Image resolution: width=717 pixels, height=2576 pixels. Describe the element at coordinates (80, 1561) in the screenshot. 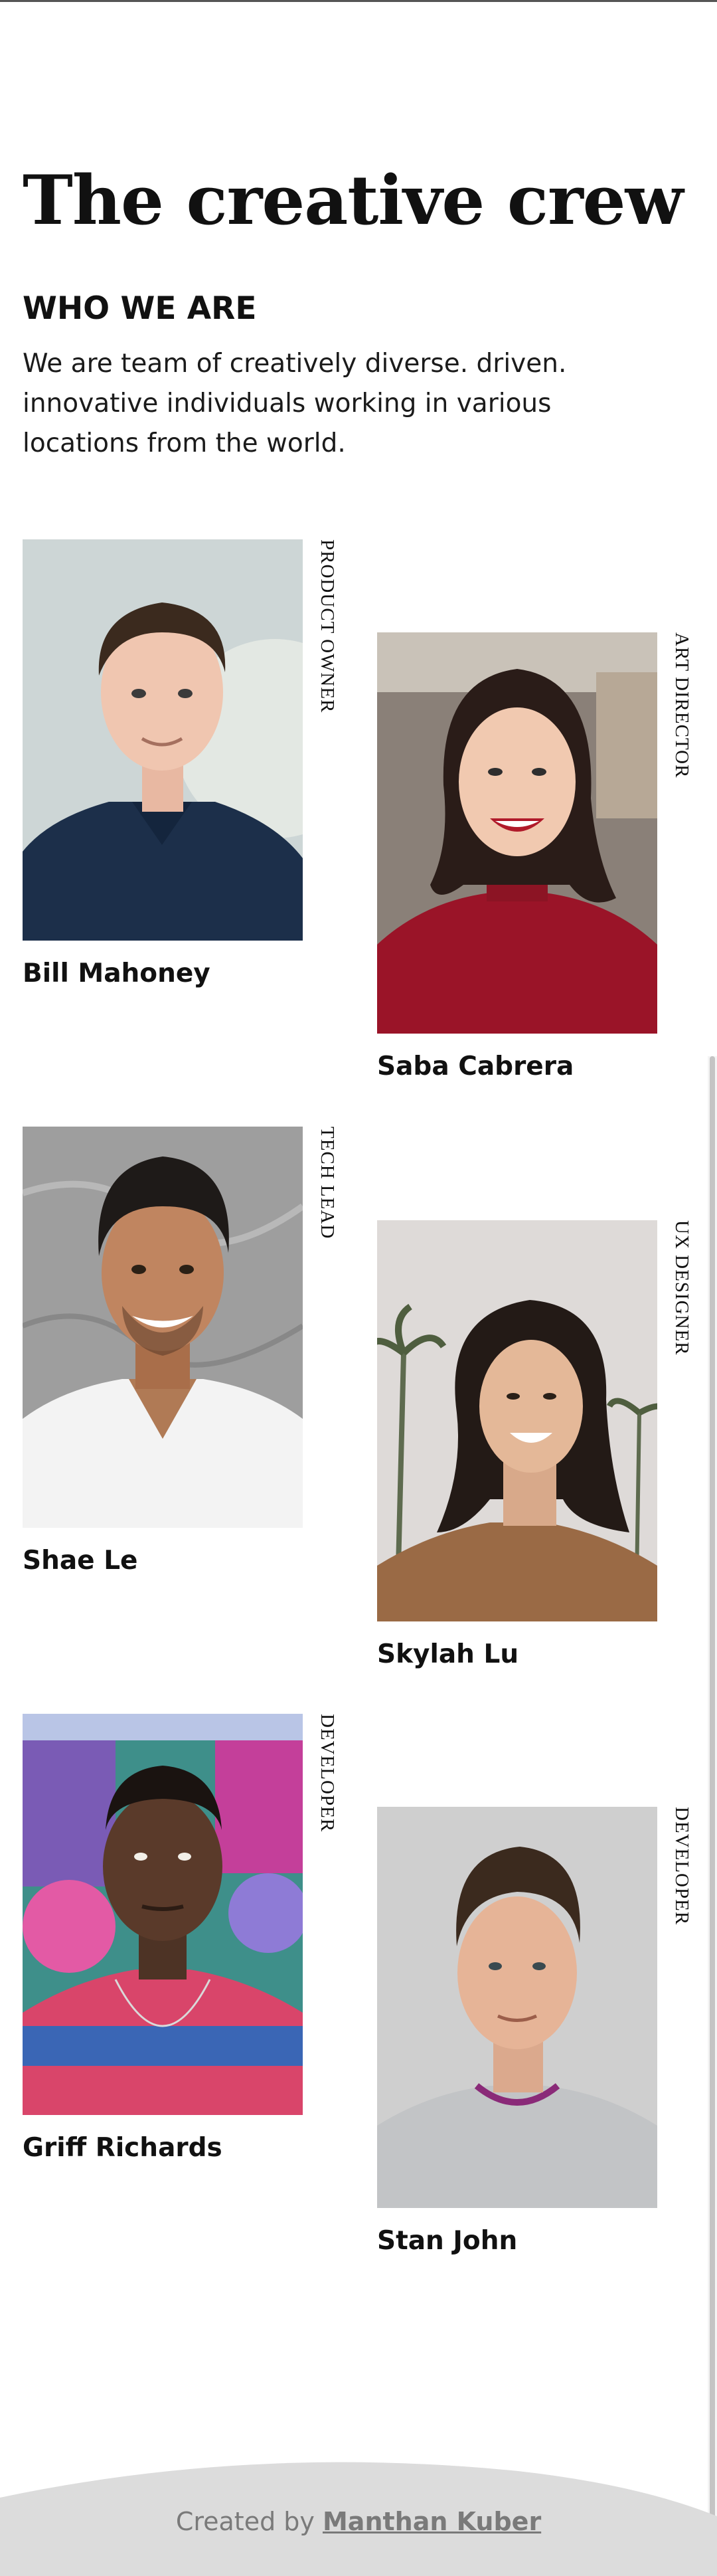

I see `member-name: Shae Le` at that location.